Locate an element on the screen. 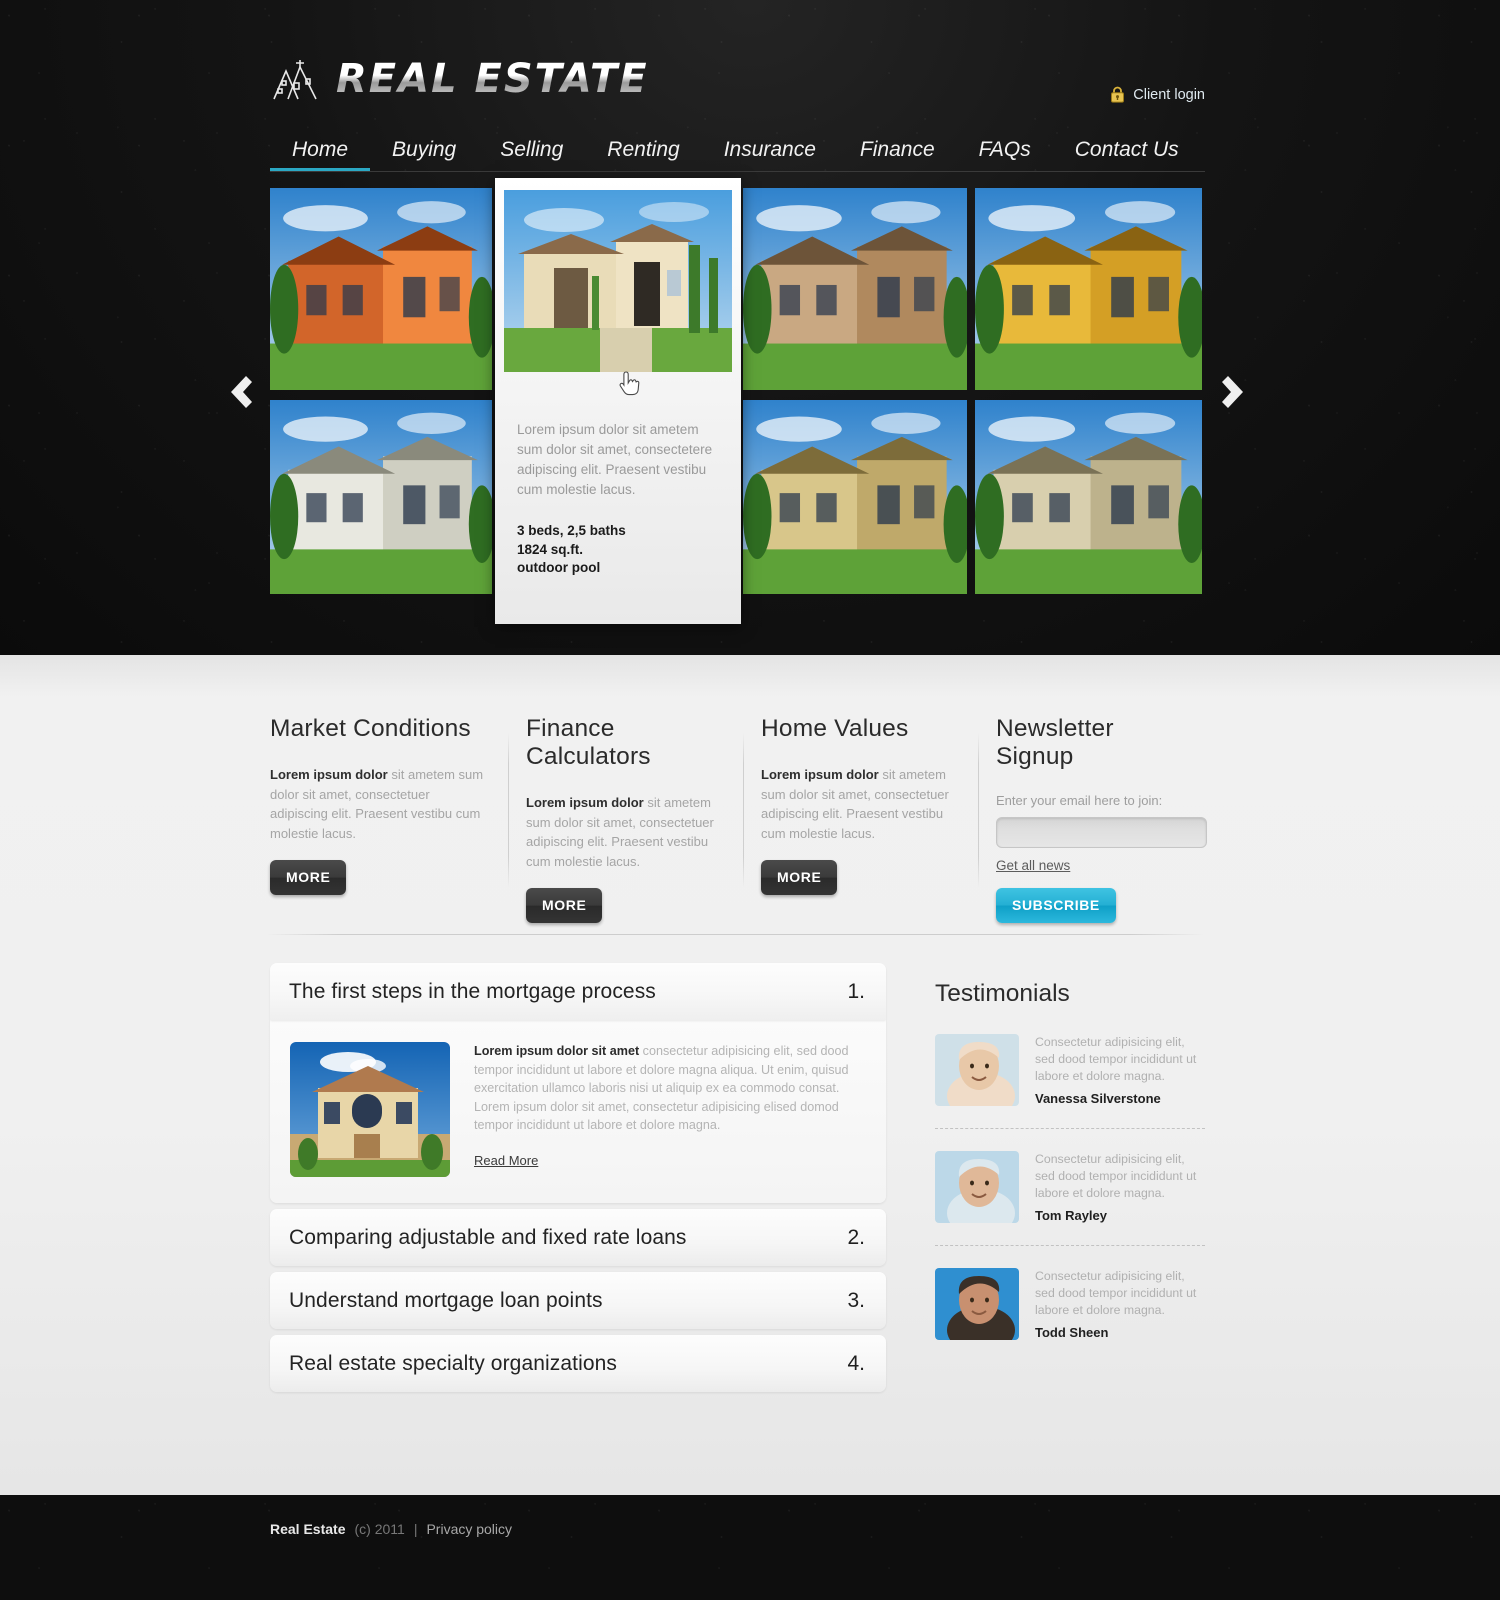 The height and width of the screenshot is (1600, 1500). newsletter-label: Enter your email here to join: is located at coordinates (1079, 800).